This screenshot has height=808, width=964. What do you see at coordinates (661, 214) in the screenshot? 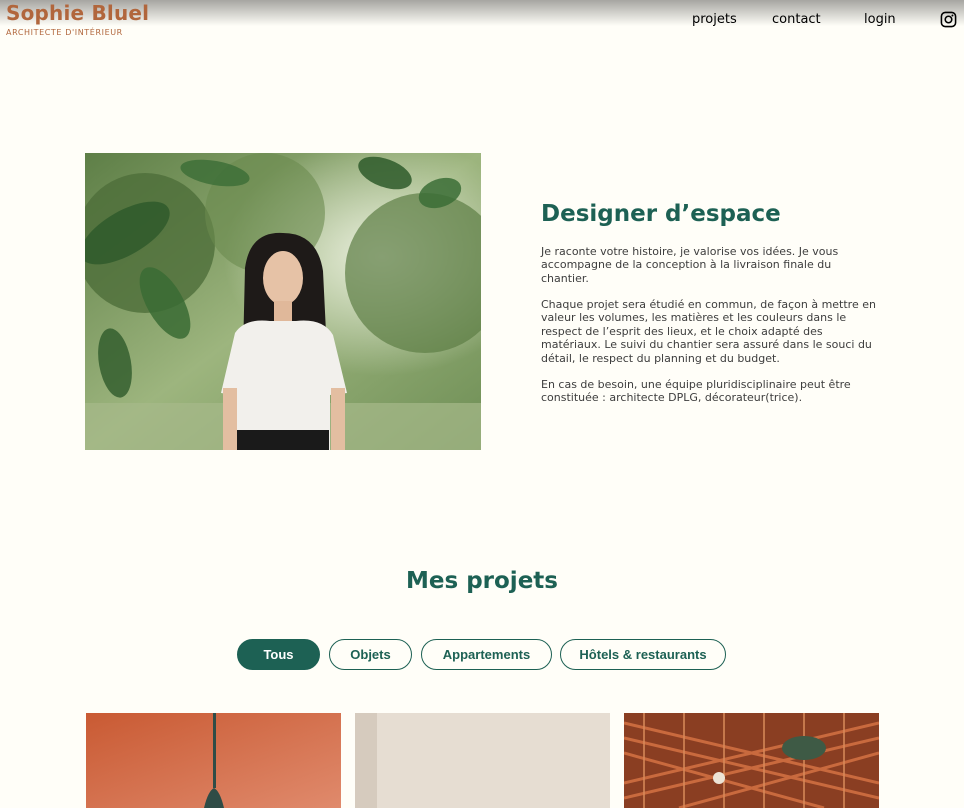
I see `intro-title: Designer d’espace` at bounding box center [661, 214].